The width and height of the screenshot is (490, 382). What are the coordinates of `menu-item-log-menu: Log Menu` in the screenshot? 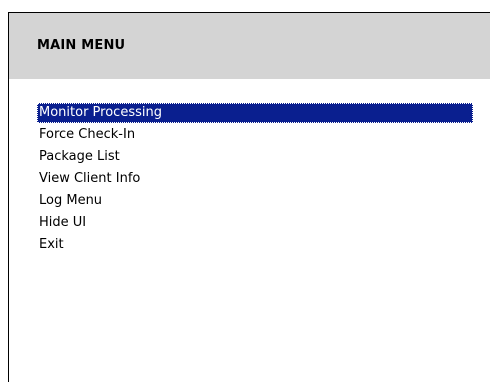 It's located at (255, 201).